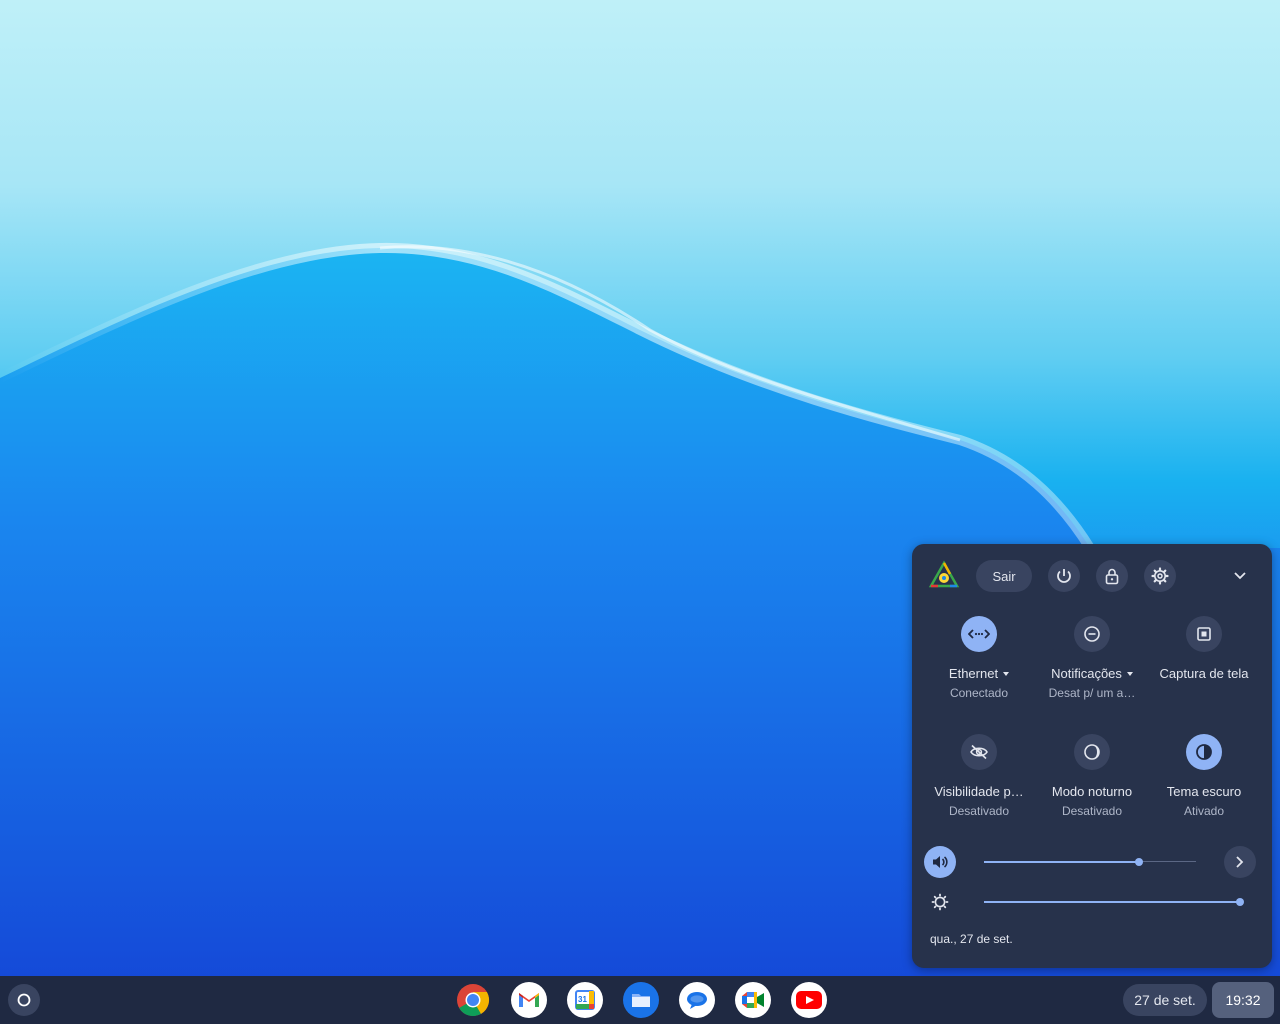 Image resolution: width=1280 pixels, height=1024 pixels. What do you see at coordinates (979, 693) in the screenshot?
I see `tile-ethernet-status: Conectado` at bounding box center [979, 693].